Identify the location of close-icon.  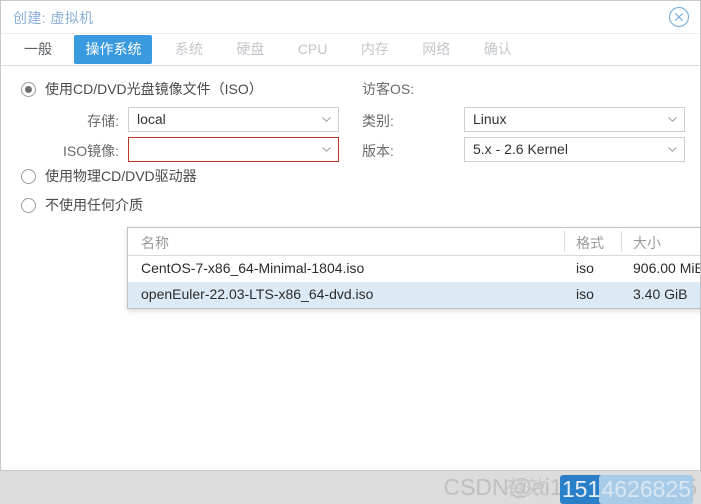
(679, 17).